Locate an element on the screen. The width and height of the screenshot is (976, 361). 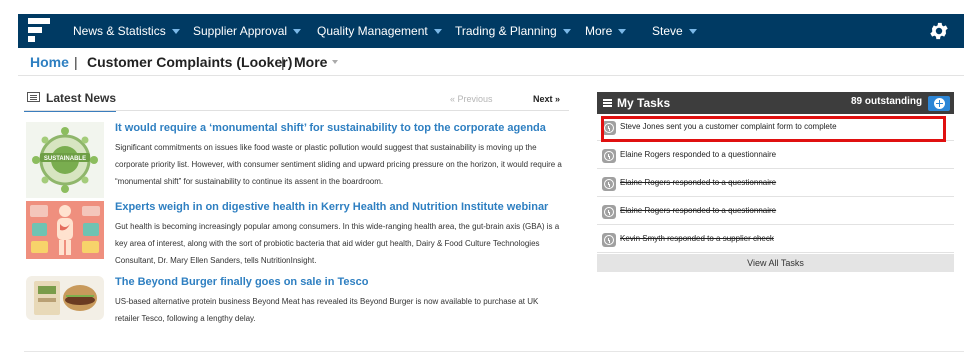
page-title: Customer Complaints (Looker) is located at coordinates (190, 62).